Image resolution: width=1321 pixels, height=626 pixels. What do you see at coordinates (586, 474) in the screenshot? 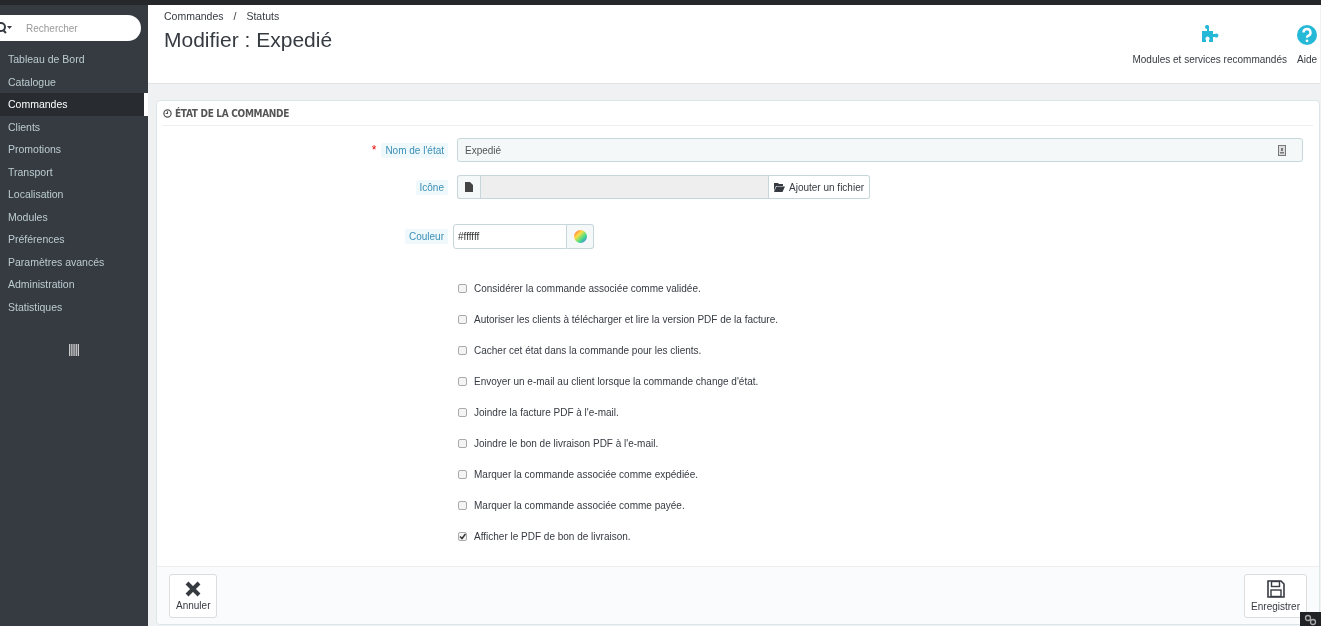
I see `checkbox-label: Marquer la commande associée comme expédiée.` at bounding box center [586, 474].